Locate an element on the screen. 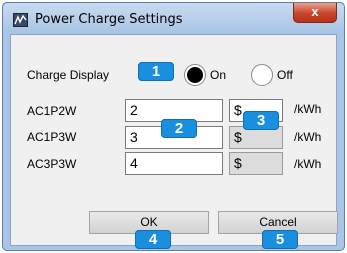 Image resolution: width=347 pixels, height=253 pixels. callout-badge-1: 1 is located at coordinates (156, 71).